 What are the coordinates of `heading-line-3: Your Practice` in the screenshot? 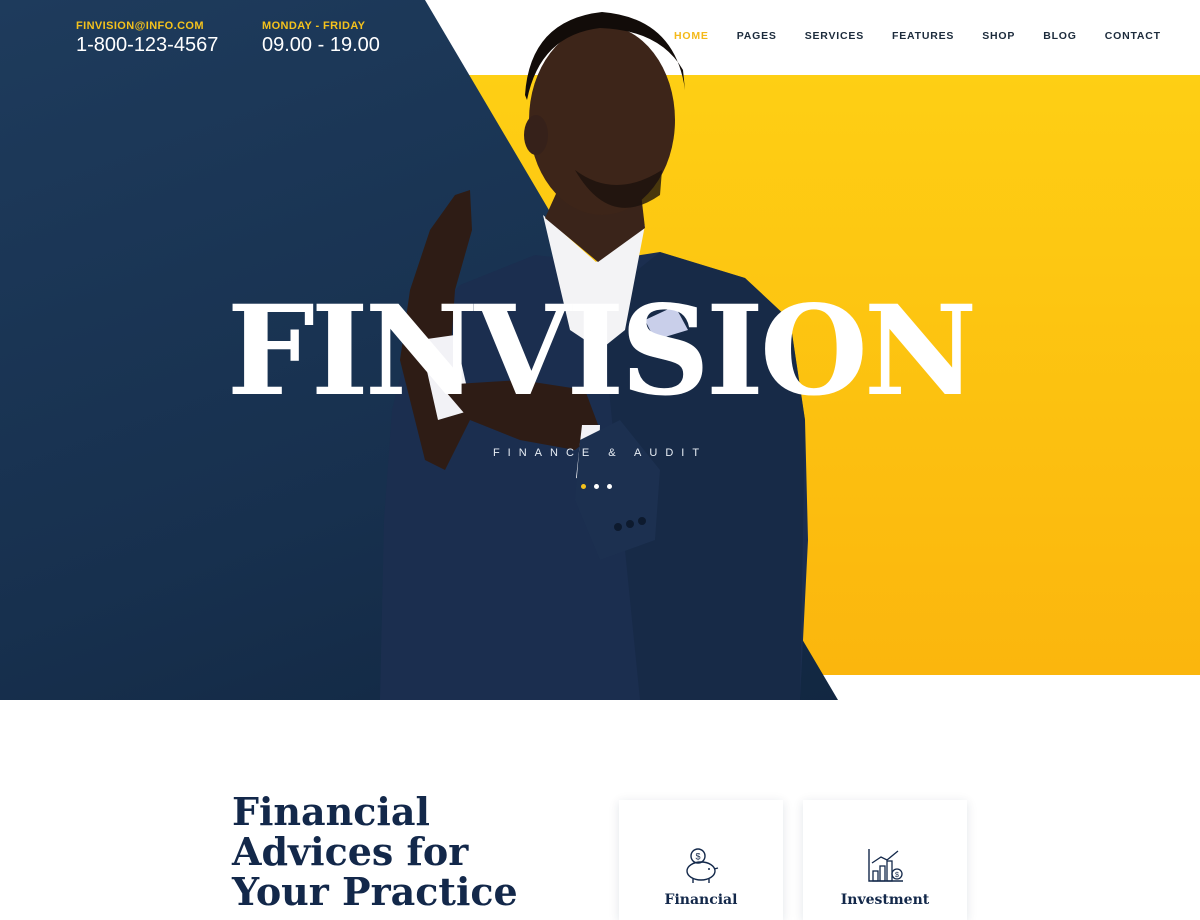 It's located at (375, 891).